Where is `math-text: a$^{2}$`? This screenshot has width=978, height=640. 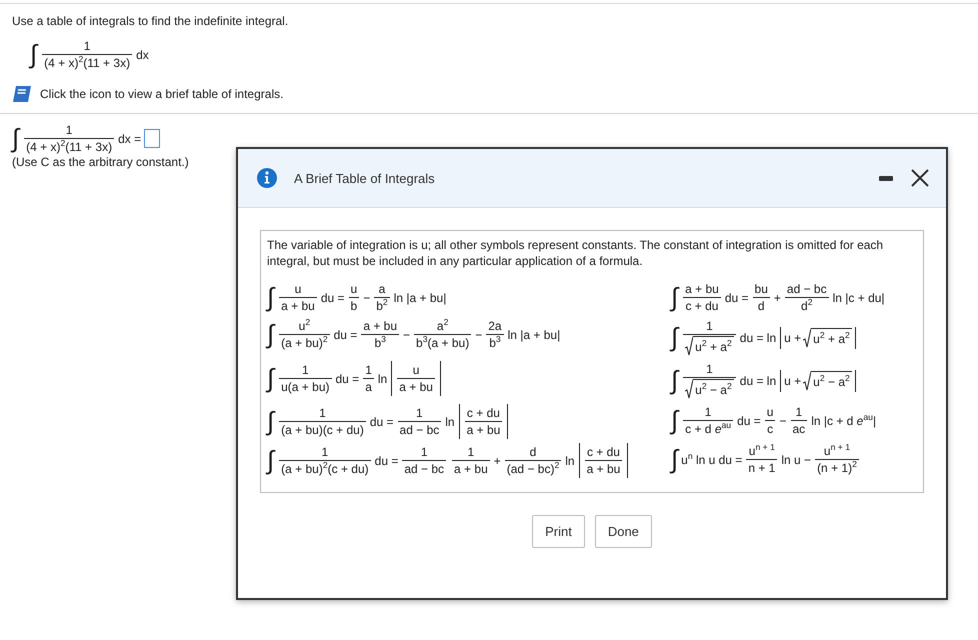 math-text: a$^{2}$ is located at coordinates (442, 326).